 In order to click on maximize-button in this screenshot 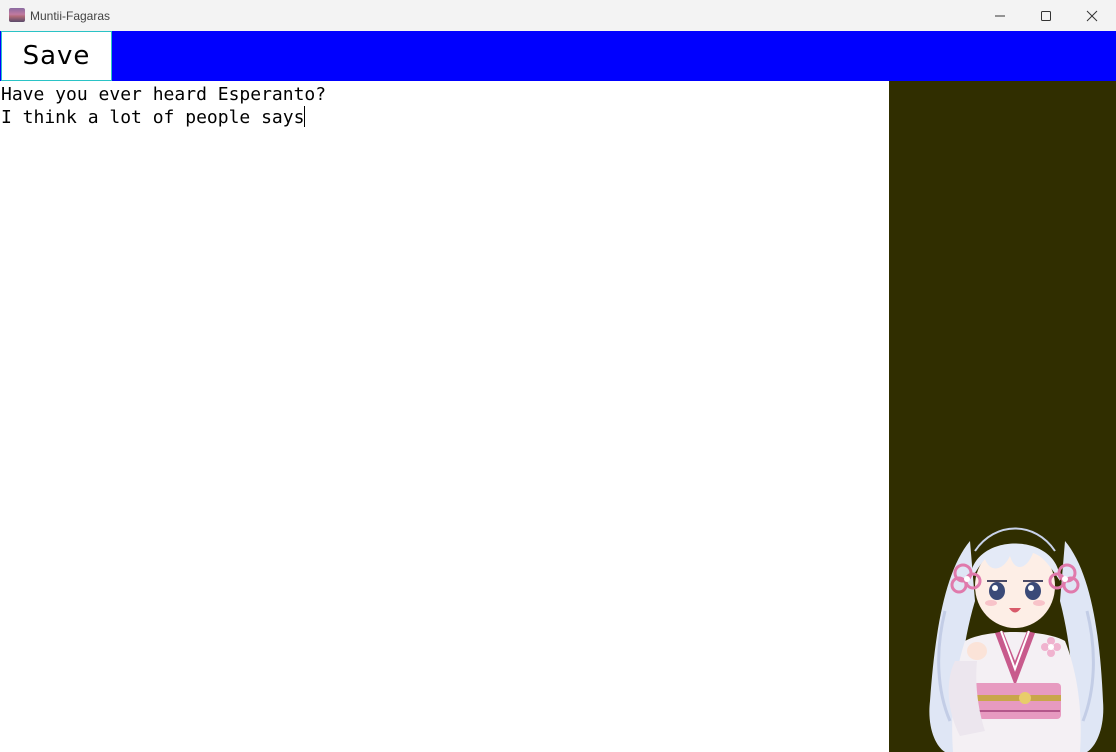, I will do `click(1046, 15)`.